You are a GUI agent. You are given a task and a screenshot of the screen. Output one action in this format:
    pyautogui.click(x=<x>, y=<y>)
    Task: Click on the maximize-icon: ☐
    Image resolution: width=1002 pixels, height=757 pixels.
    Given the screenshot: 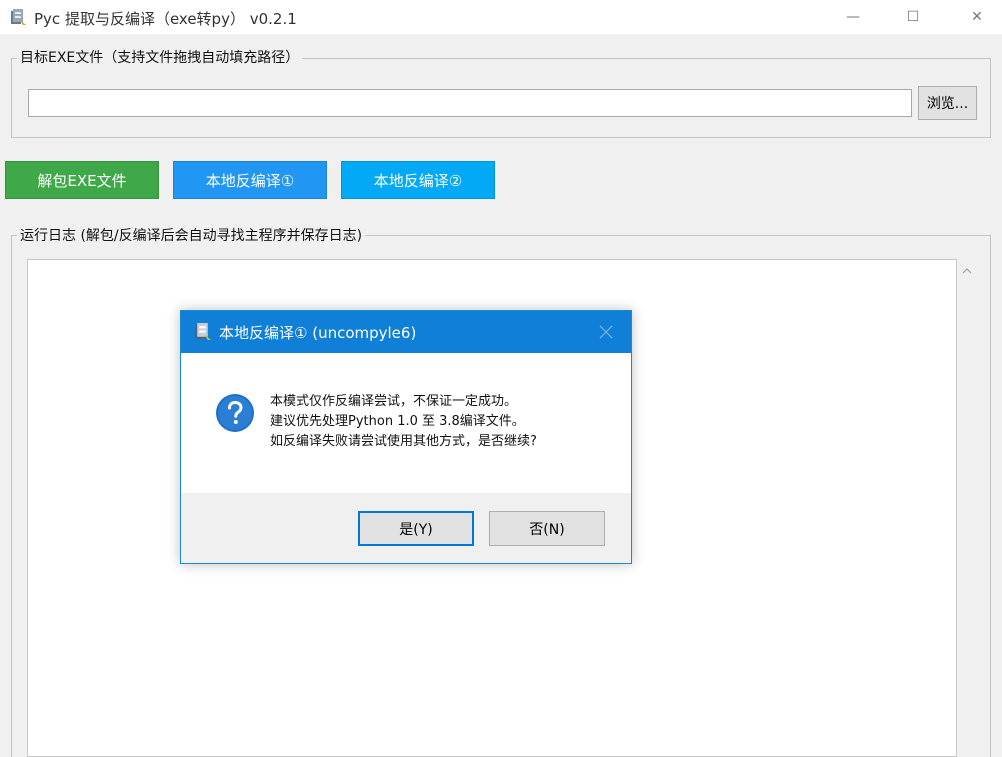 What is the action you would take?
    pyautogui.click(x=913, y=17)
    